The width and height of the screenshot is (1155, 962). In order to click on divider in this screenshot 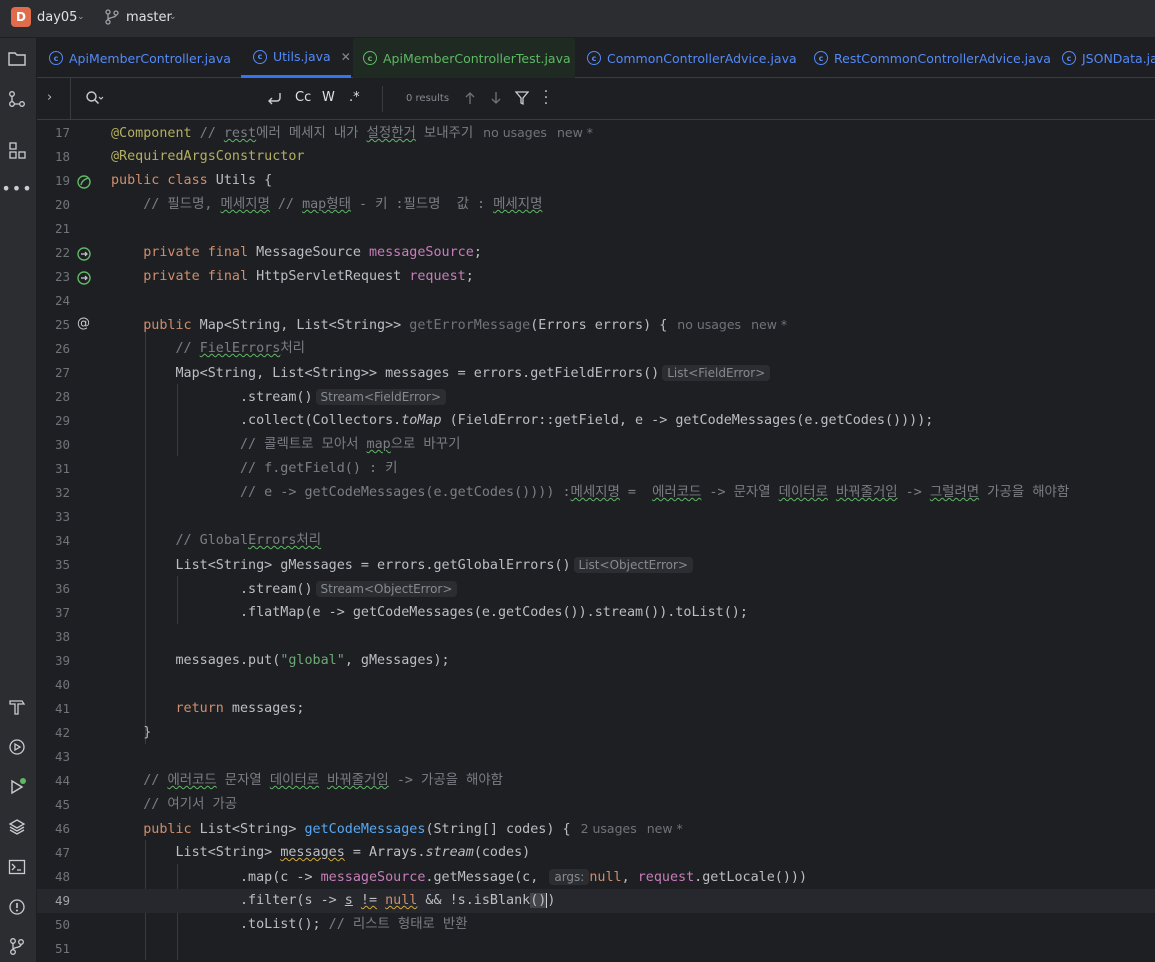, I will do `click(70, 99)`.